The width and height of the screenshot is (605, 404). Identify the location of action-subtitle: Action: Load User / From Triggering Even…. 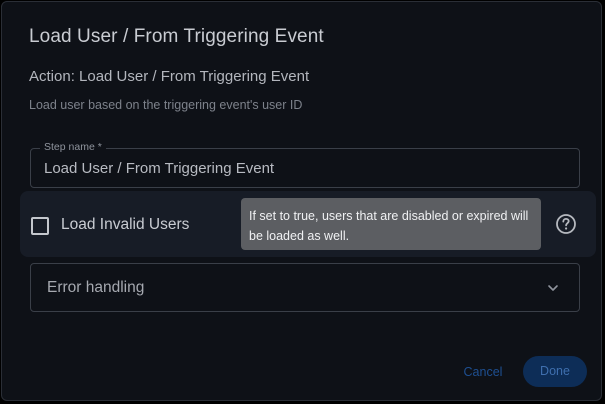
(169, 76).